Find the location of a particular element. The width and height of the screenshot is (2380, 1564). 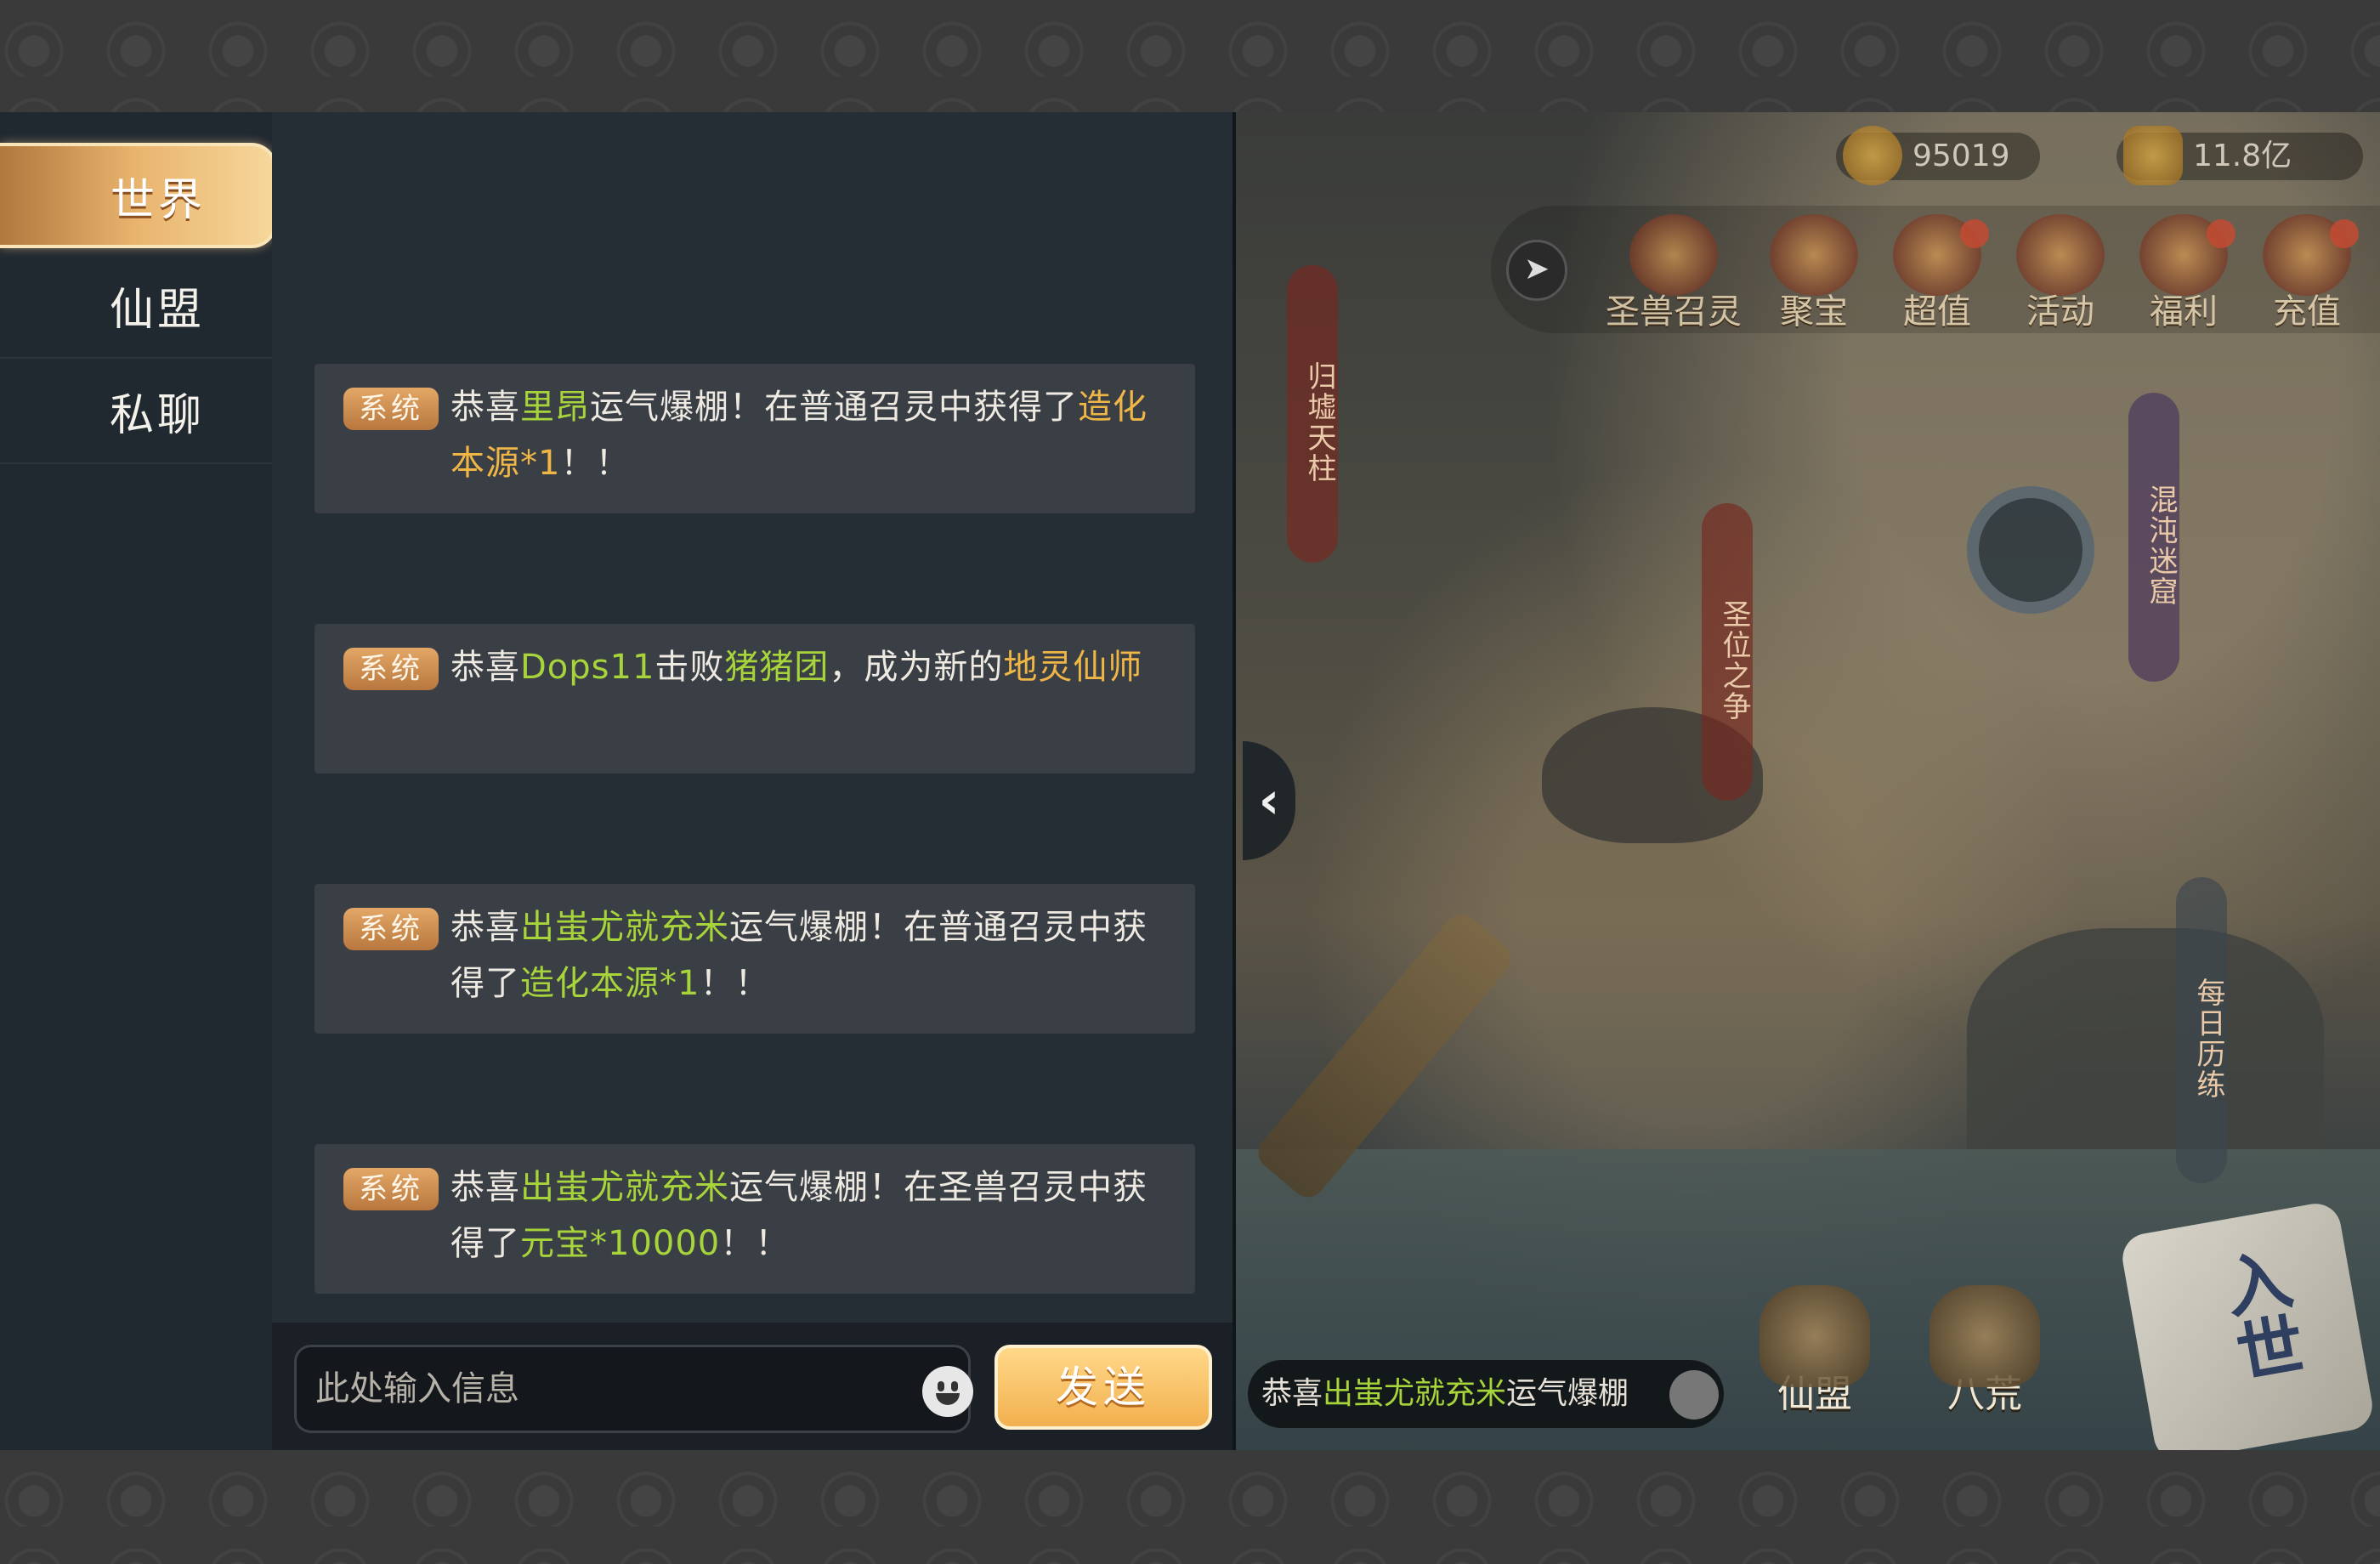

channel-sidebar: 世界 仙盟 私聊 is located at coordinates (138, 781).